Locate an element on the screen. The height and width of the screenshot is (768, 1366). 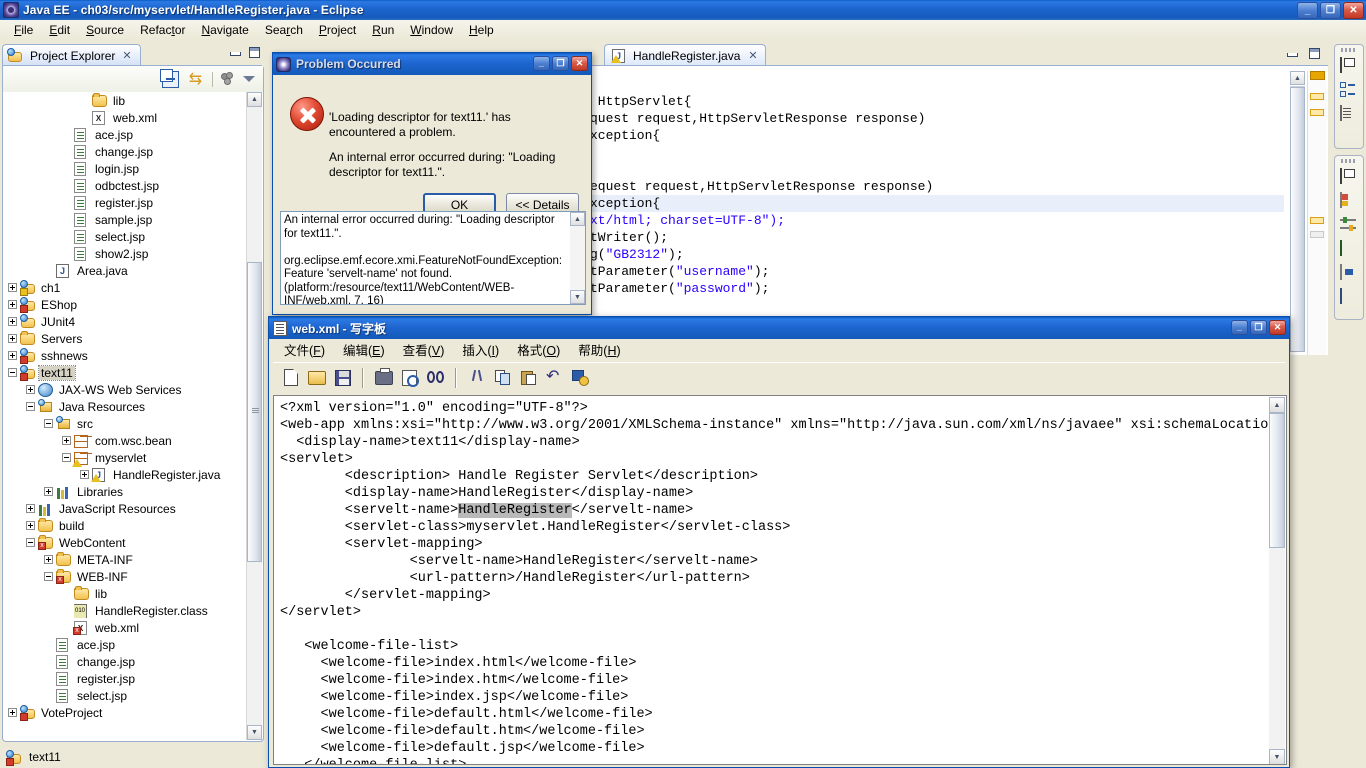
tree-item-show2-jsp: show2.jsp is located at coordinates (125, 253).